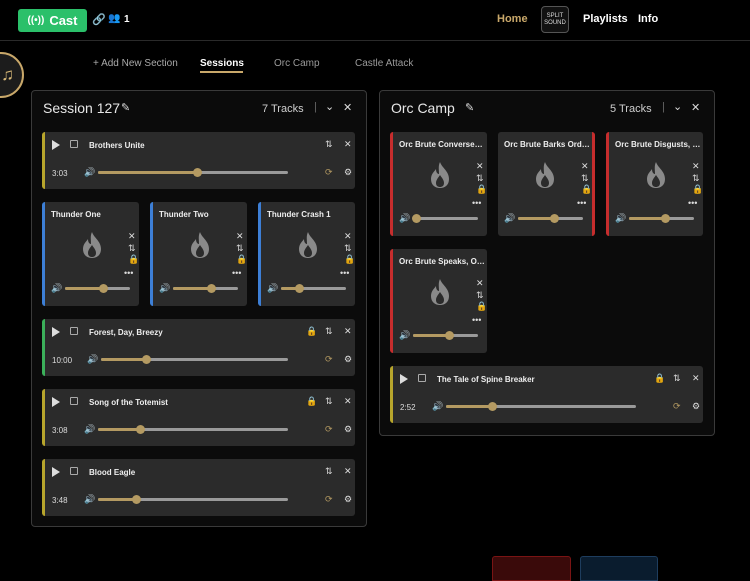  Describe the element at coordinates (297, 63) in the screenshot. I see `tab-orc-camp: Orc Camp` at that location.